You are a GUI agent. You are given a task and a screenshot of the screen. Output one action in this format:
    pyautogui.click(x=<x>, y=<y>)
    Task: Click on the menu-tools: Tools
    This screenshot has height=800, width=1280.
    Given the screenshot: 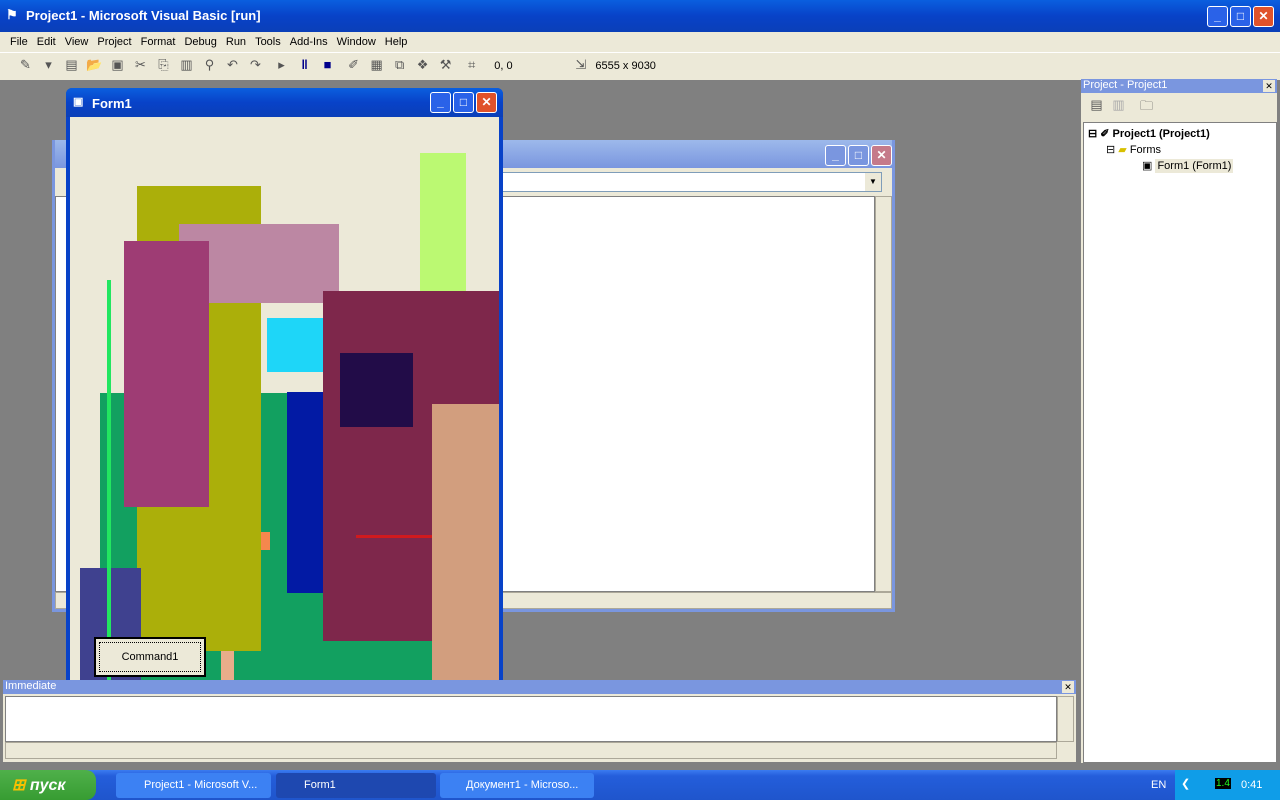 What is the action you would take?
    pyautogui.click(x=268, y=42)
    